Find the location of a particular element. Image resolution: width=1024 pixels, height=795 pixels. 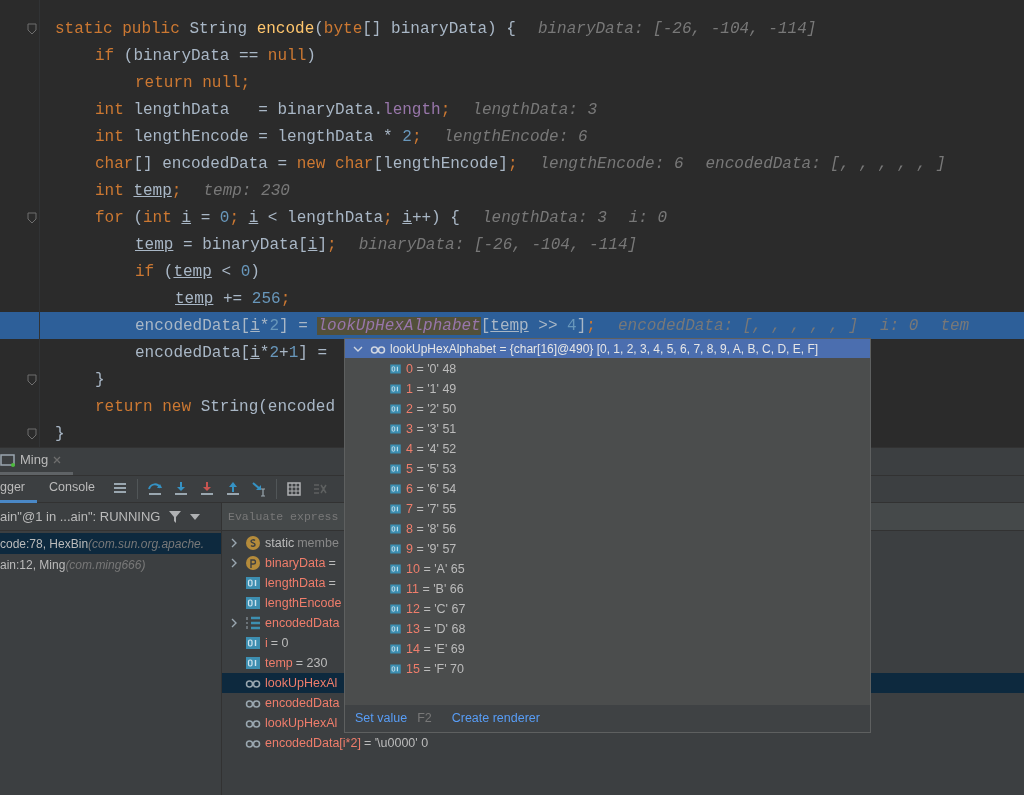

code-line: encodedData[i*2] = lookUpHexAlphabet[temp >> 4]; is located at coordinates (365, 326).